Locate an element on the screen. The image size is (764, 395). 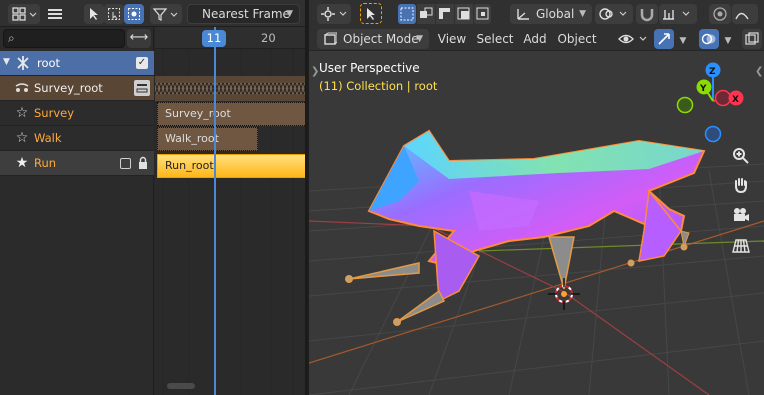
overlays-icon is located at coordinates (708, 39).